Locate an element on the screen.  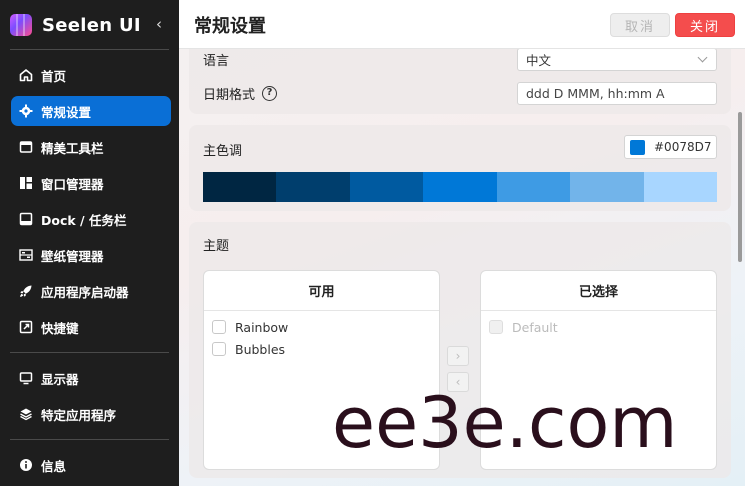
brand: Seelen UI is located at coordinates (75, 25).